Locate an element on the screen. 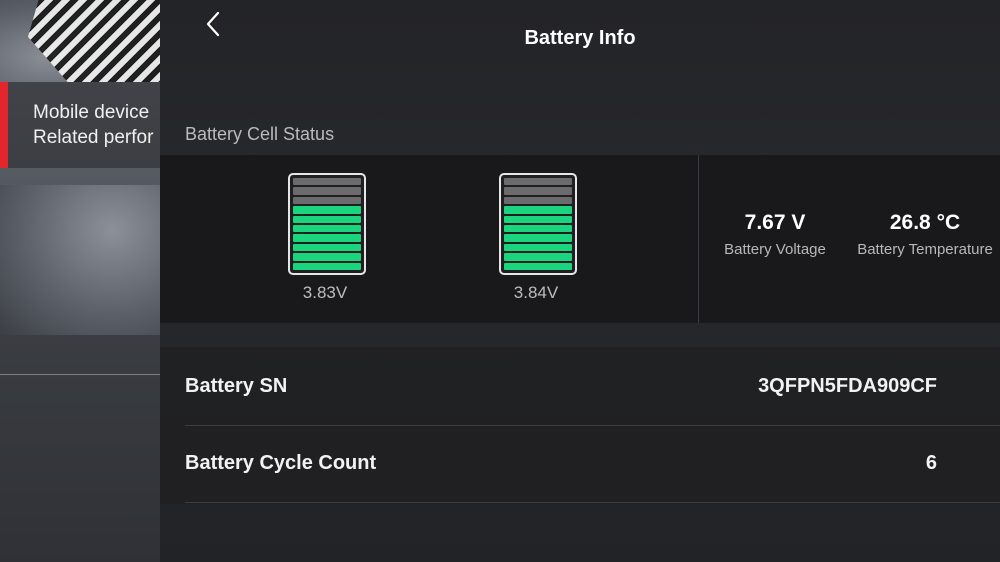 The width and height of the screenshot is (1000, 562). battery-voltage-value: 7.67 V is located at coordinates (775, 222).